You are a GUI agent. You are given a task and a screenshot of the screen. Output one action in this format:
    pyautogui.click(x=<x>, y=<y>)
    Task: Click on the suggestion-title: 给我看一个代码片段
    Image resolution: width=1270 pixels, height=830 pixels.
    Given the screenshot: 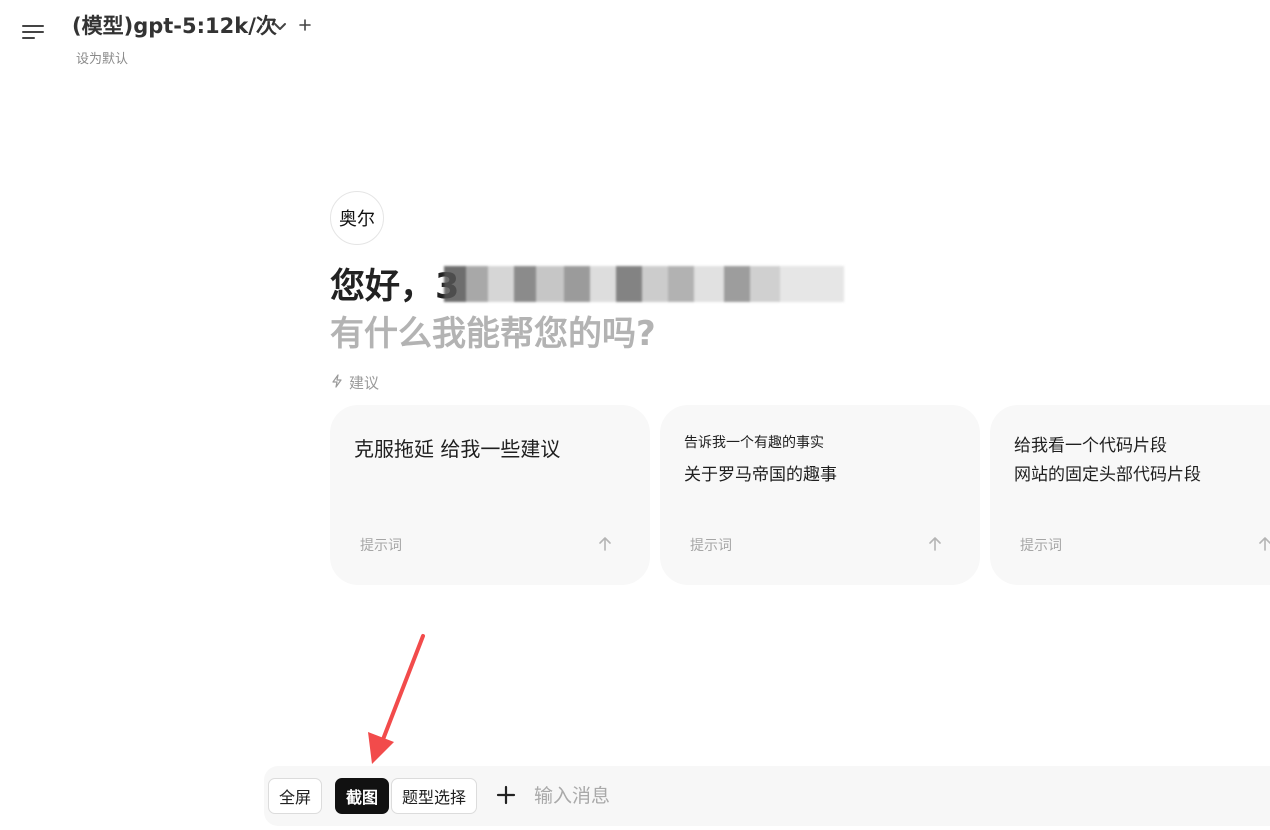 What is the action you would take?
    pyautogui.click(x=1090, y=446)
    